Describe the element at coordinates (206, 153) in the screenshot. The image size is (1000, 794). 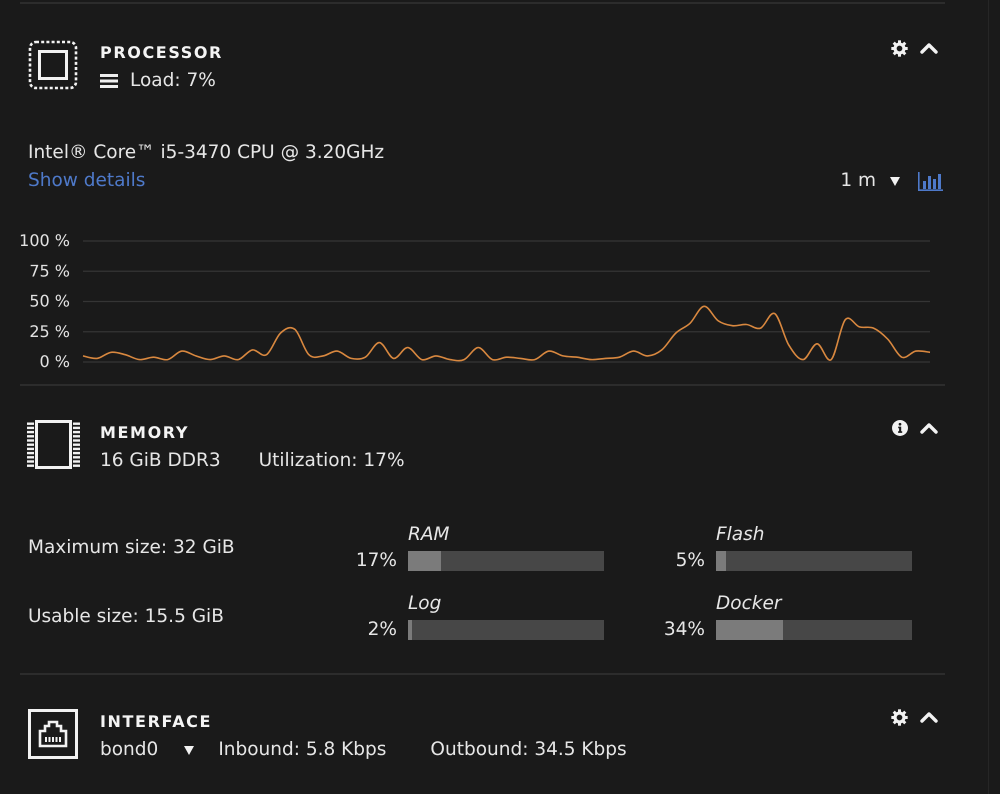
I see `cpu-model-text: Intel® Core™ i5-3470 CPU @ 3.20GHz` at that location.